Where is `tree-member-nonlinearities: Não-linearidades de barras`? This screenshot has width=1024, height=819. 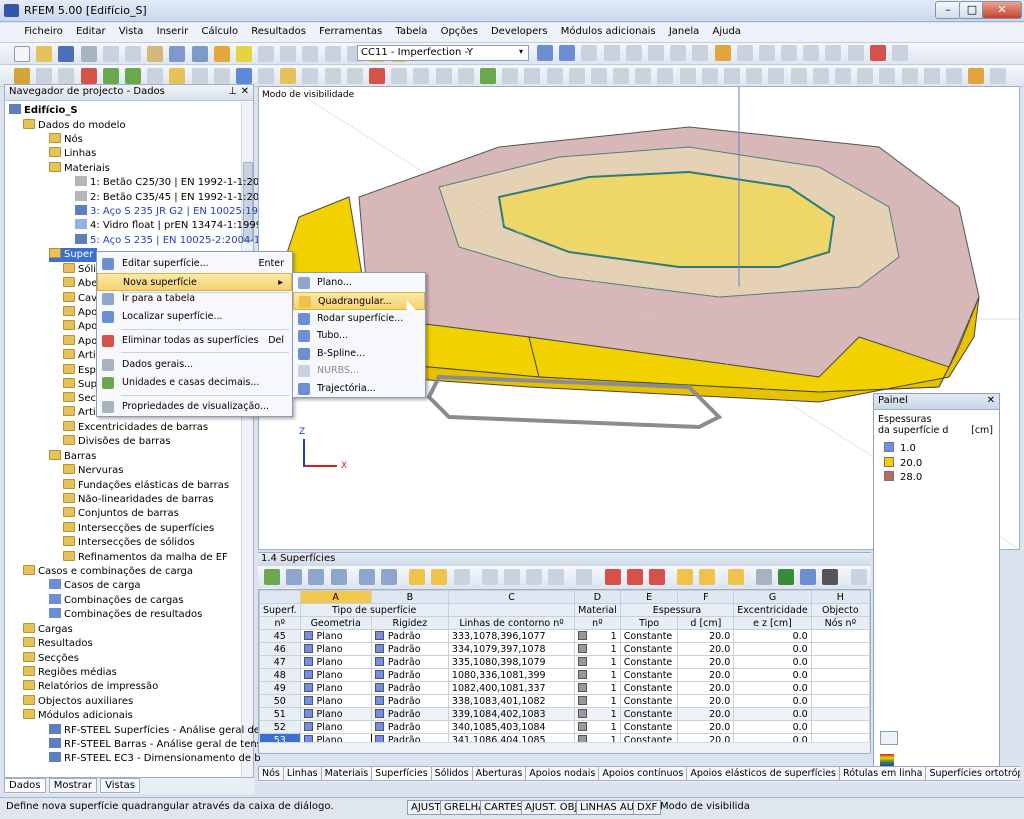 tree-member-nonlinearities: Não-linearidades de barras is located at coordinates (138, 500).